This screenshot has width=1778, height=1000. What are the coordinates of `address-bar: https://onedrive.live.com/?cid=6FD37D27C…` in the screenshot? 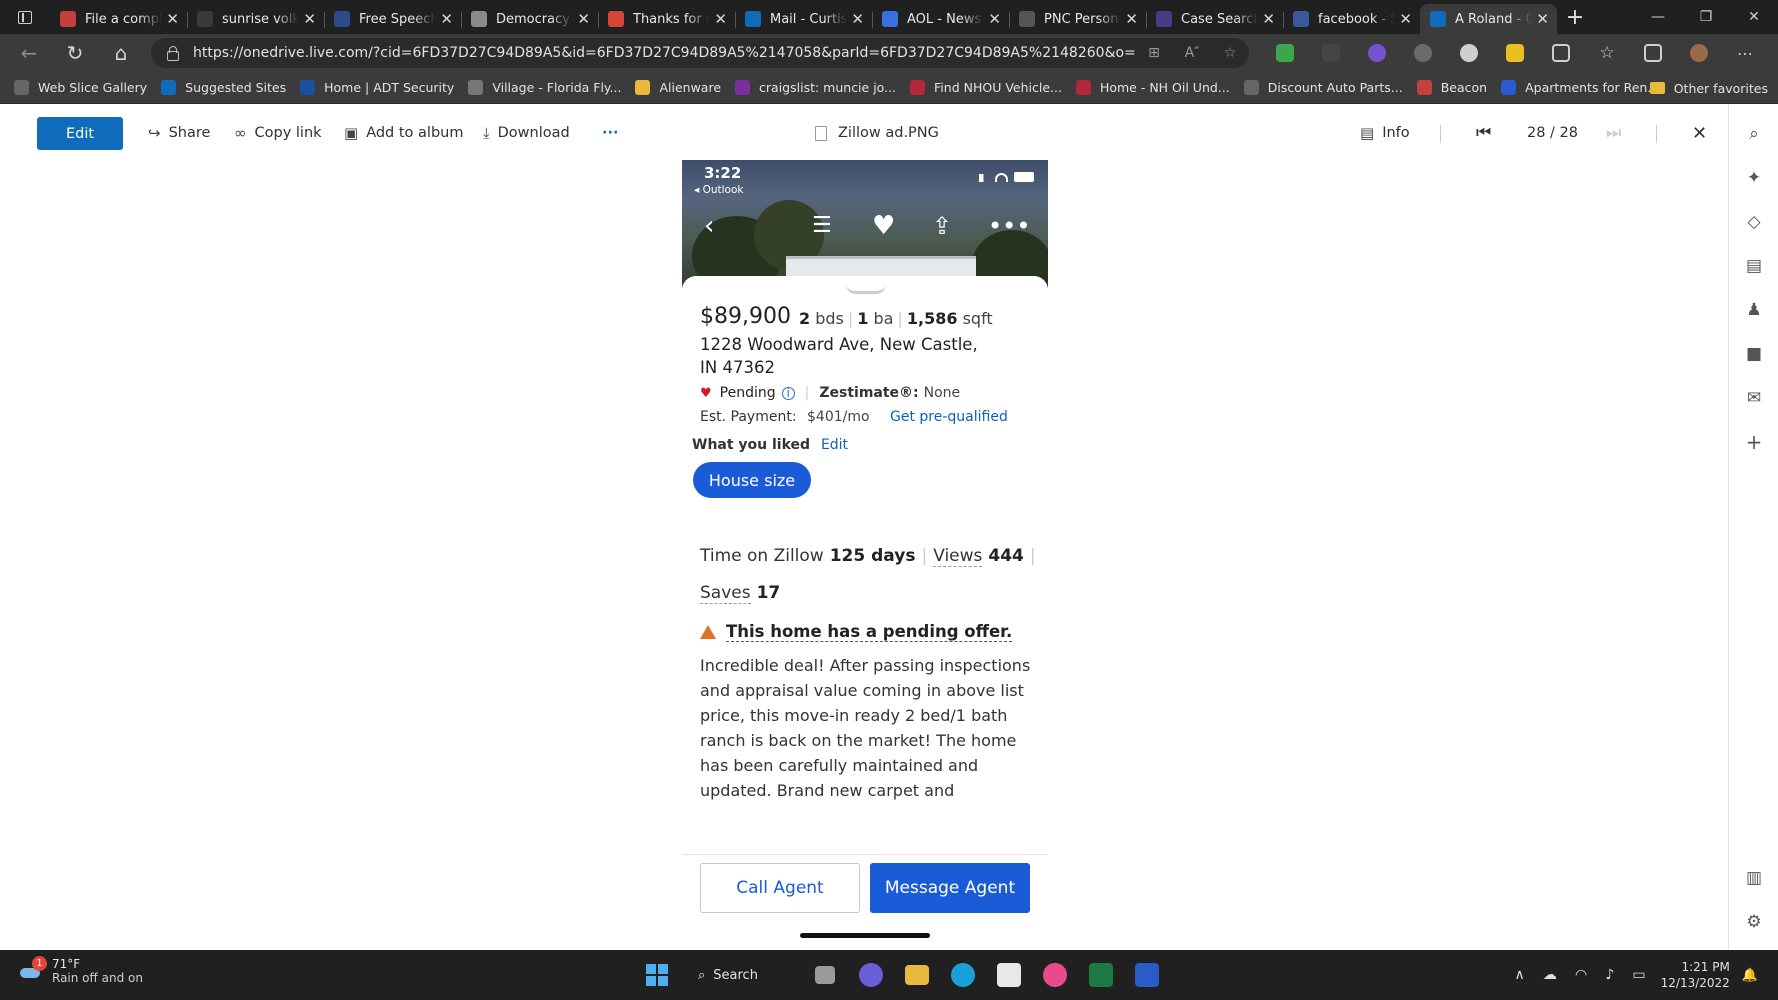 It's located at (700, 53).